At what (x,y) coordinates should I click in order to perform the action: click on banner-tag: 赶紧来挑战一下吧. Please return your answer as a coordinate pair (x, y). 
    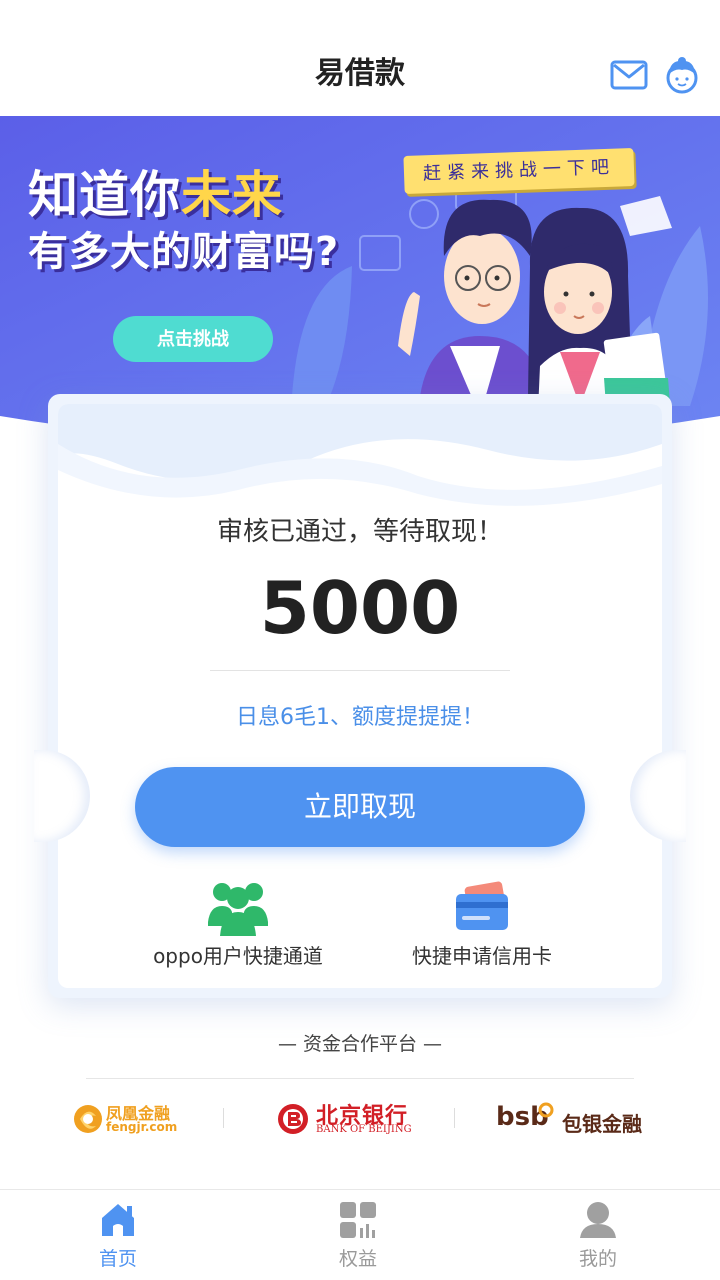
    Looking at the image, I should click on (519, 171).